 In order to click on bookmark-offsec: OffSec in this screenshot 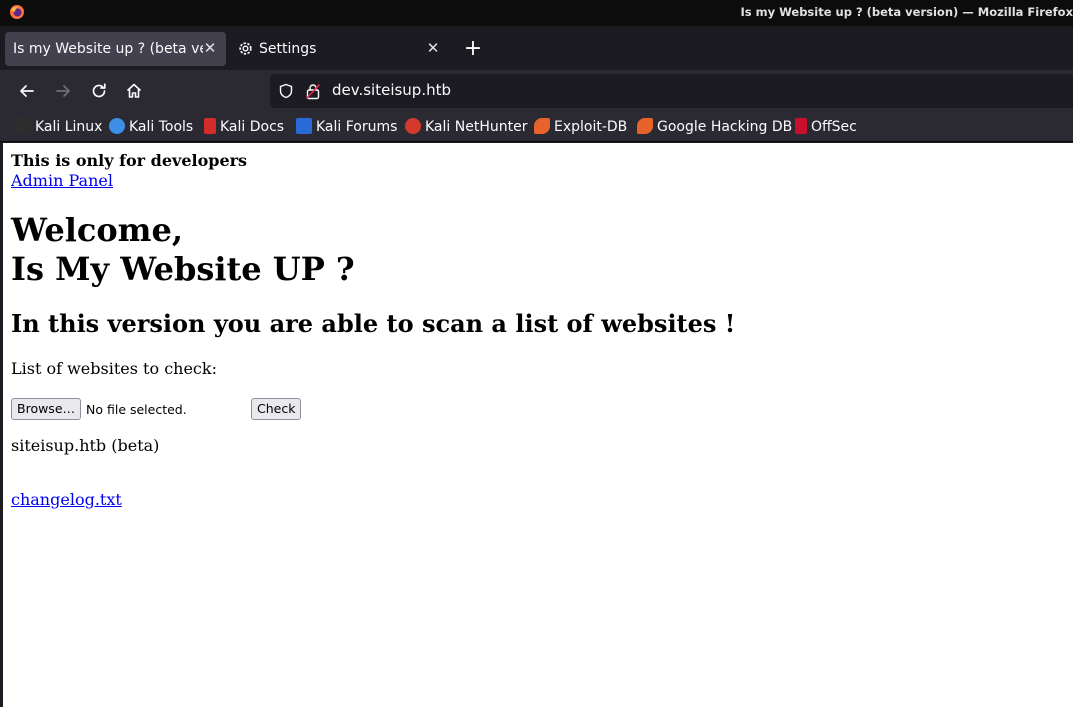, I will do `click(826, 127)`.